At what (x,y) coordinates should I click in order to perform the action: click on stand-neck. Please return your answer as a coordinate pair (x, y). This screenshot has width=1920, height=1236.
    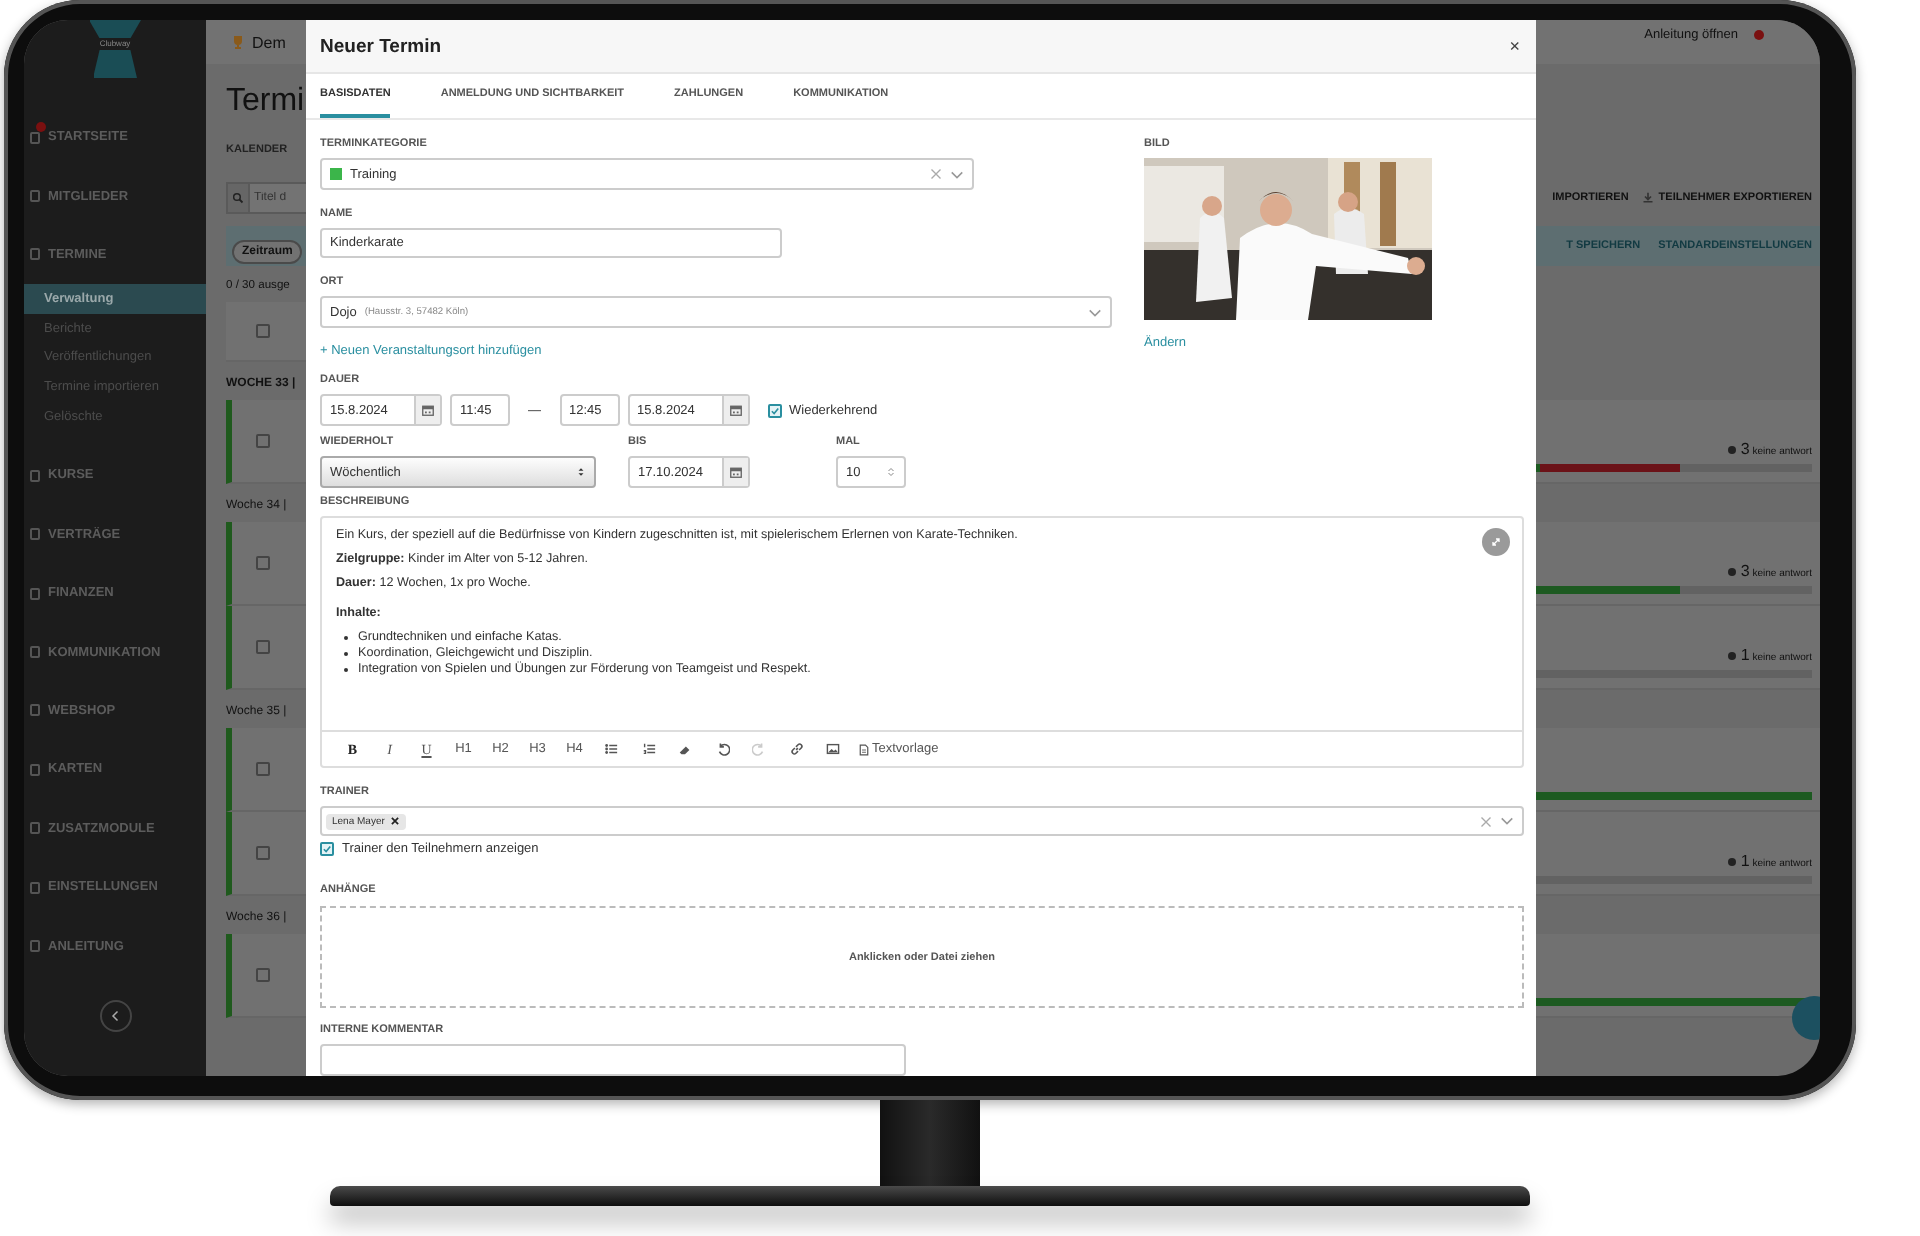
    Looking at the image, I should click on (930, 1143).